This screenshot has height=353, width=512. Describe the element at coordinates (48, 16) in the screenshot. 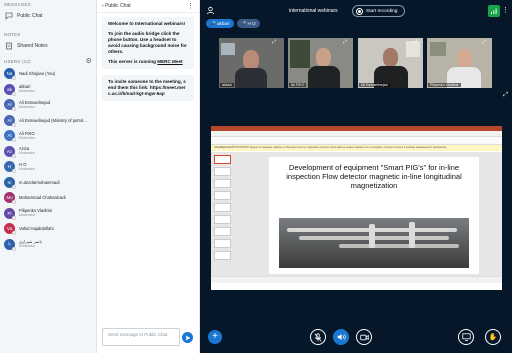

I see `public-chat-item: Public Chat` at that location.